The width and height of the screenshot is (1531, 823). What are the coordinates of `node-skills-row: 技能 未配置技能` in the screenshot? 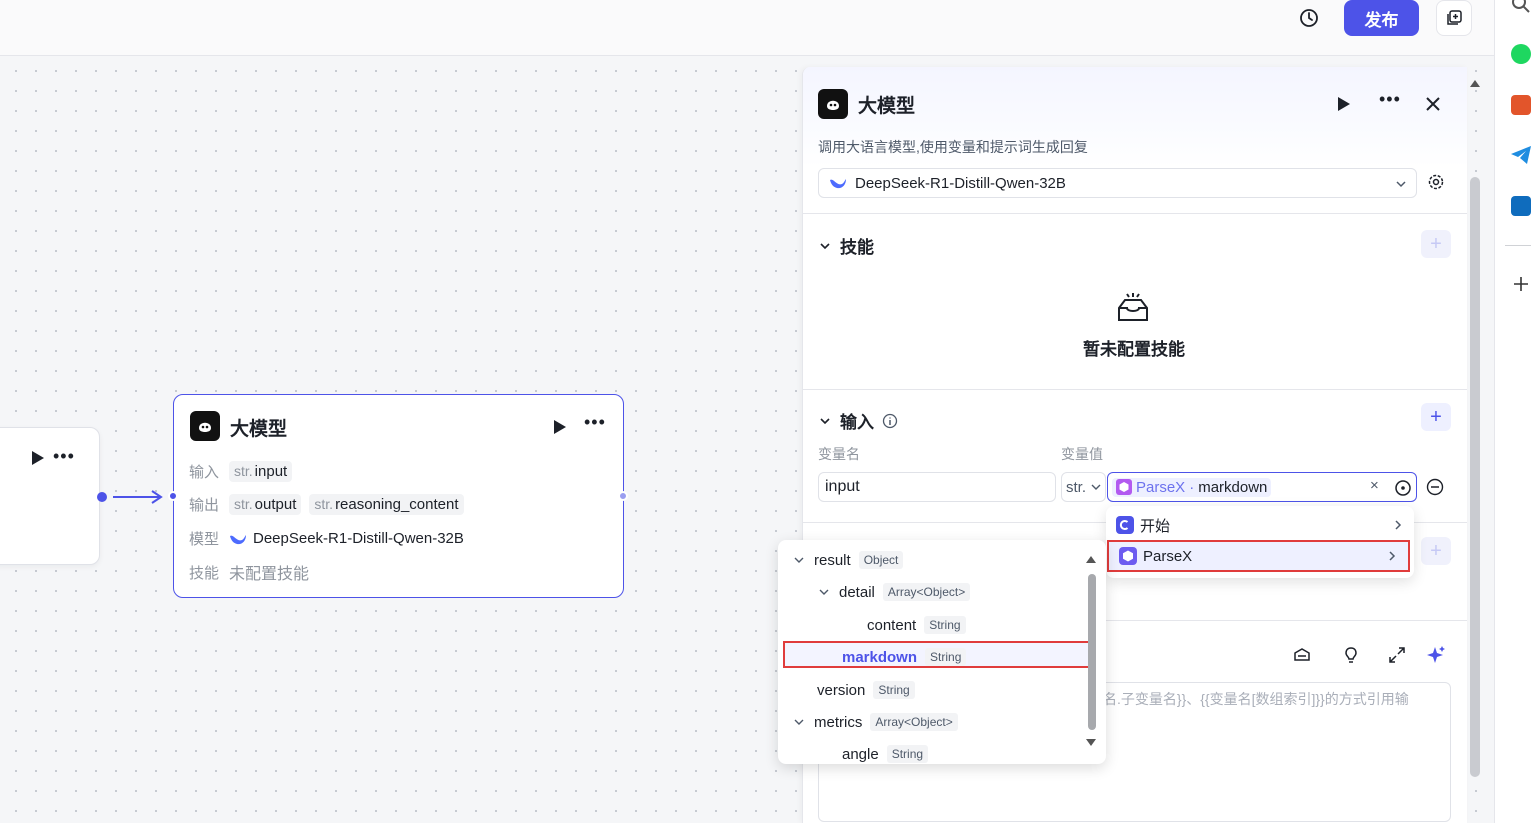 It's located at (249, 572).